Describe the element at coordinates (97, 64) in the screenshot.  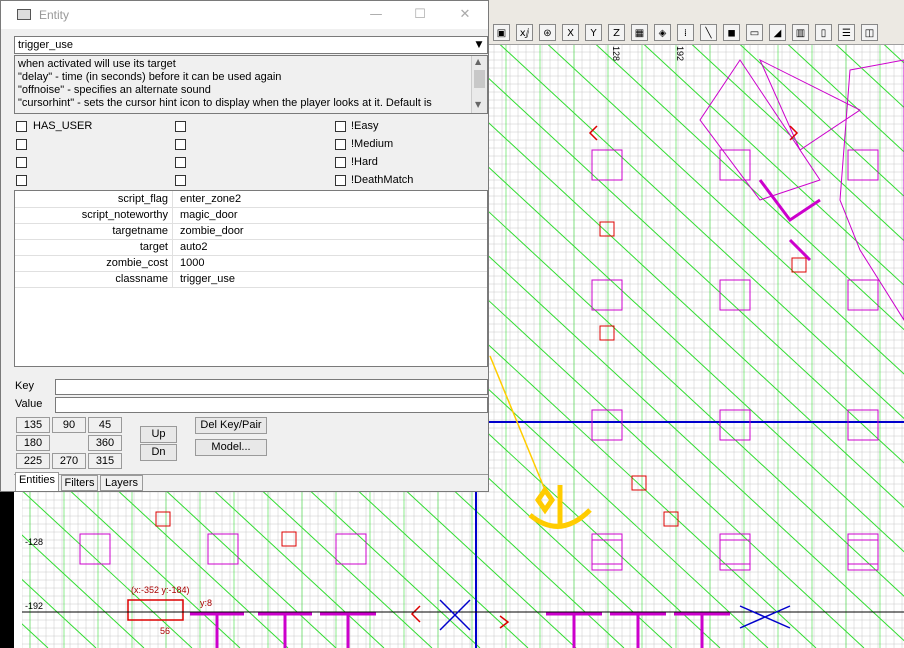
I see `description-line: when activated will use its target` at that location.